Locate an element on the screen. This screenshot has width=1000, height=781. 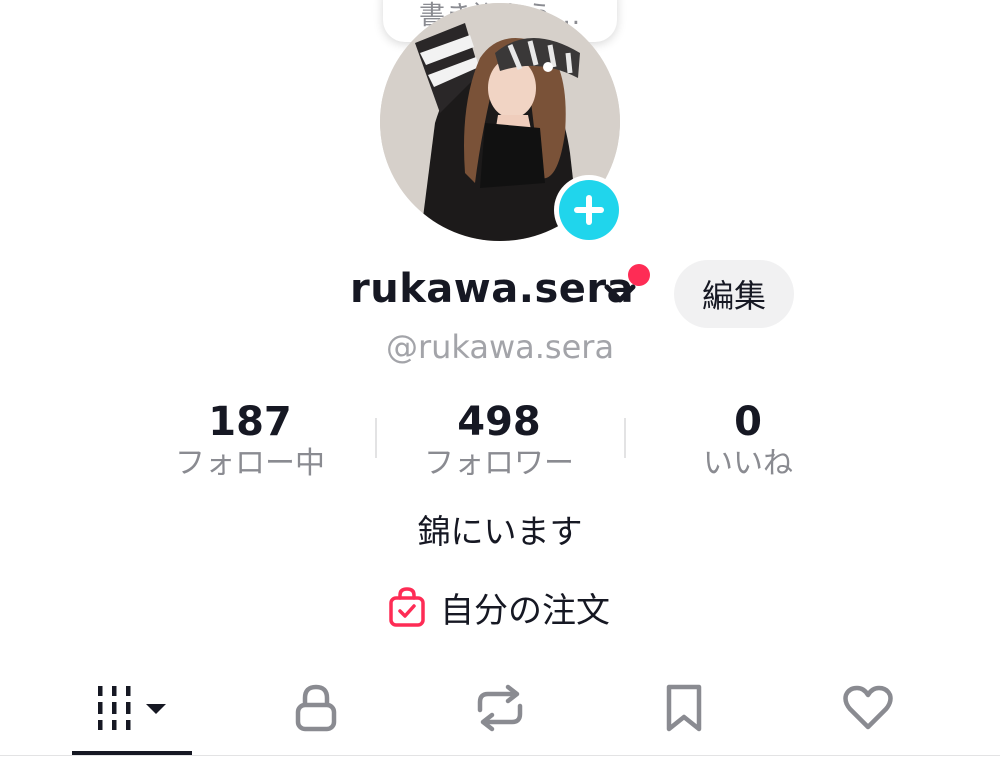
user-handle: @rukawa.sera is located at coordinates (500, 347).